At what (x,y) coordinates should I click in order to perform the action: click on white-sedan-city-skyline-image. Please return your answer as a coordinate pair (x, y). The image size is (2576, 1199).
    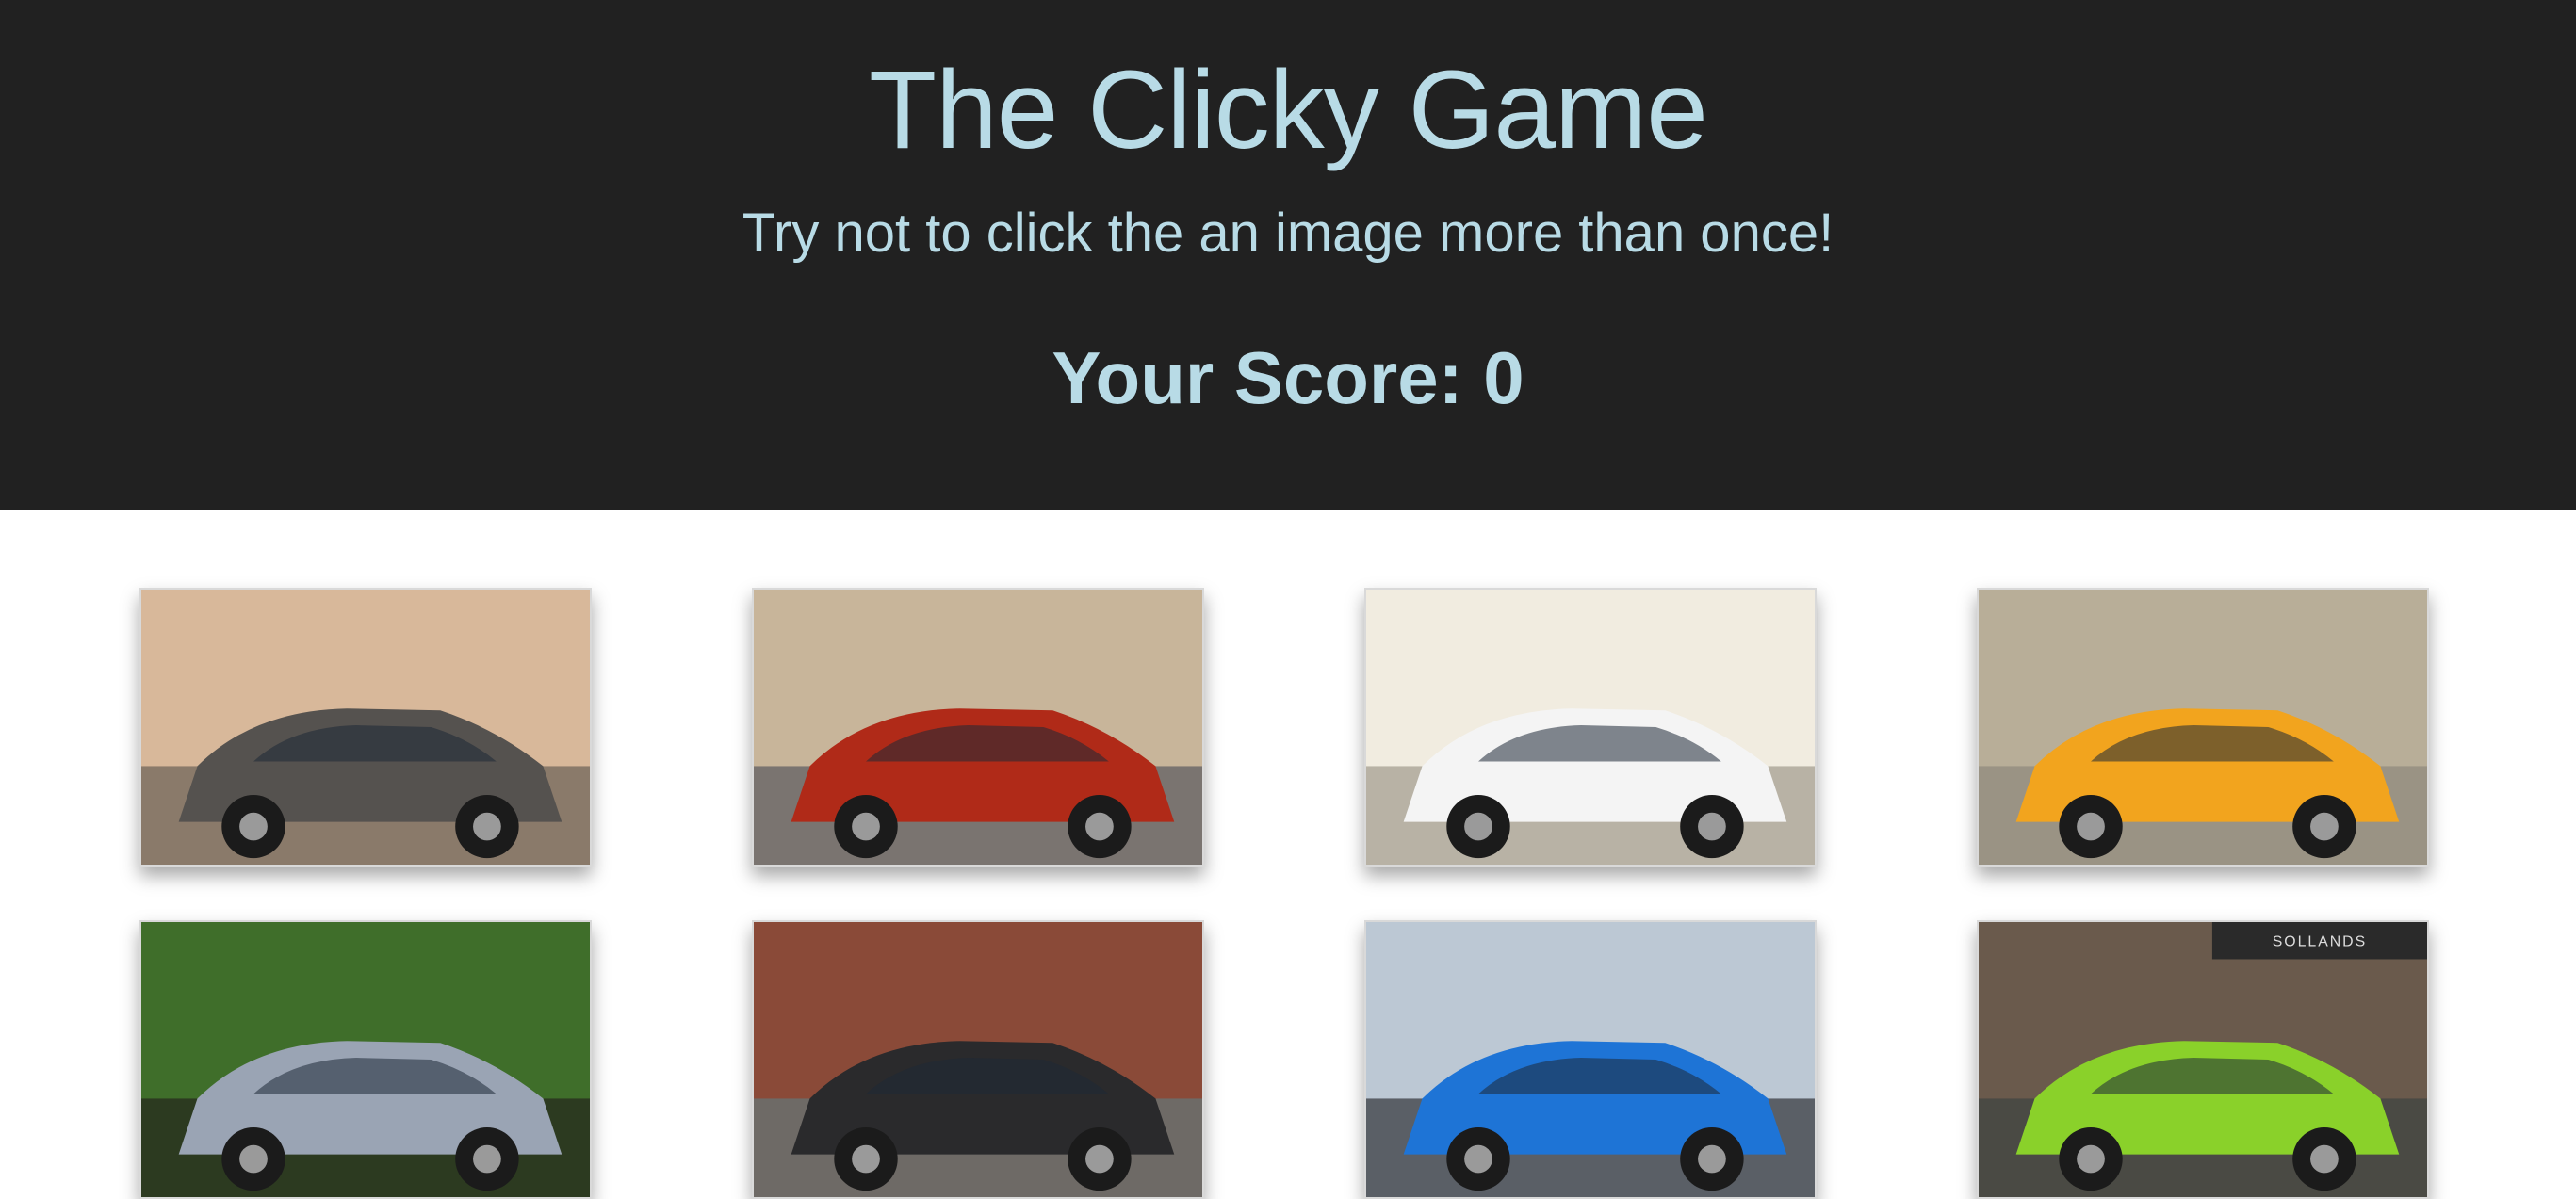
    Looking at the image, I should click on (1590, 727).